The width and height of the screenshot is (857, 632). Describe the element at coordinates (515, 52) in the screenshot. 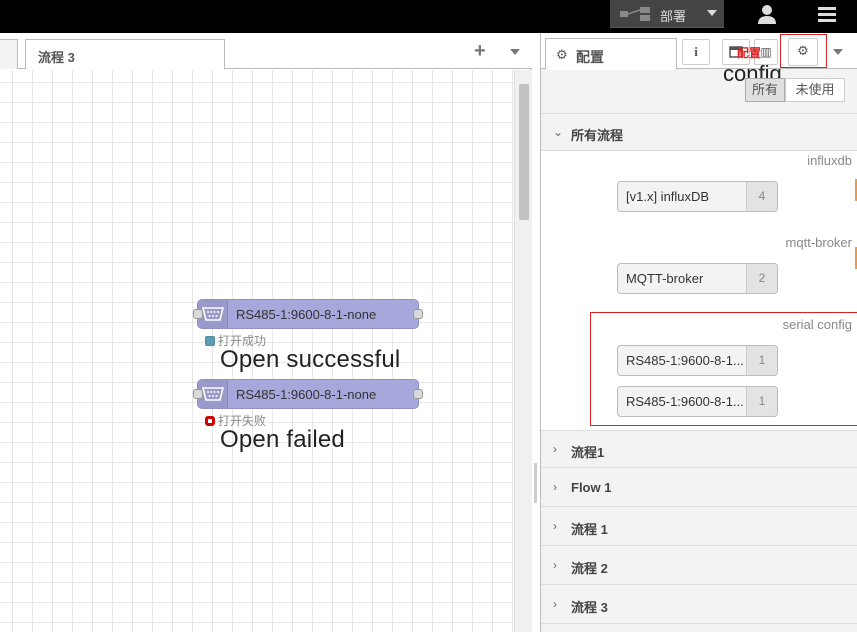

I see `tab-menu-icon` at that location.